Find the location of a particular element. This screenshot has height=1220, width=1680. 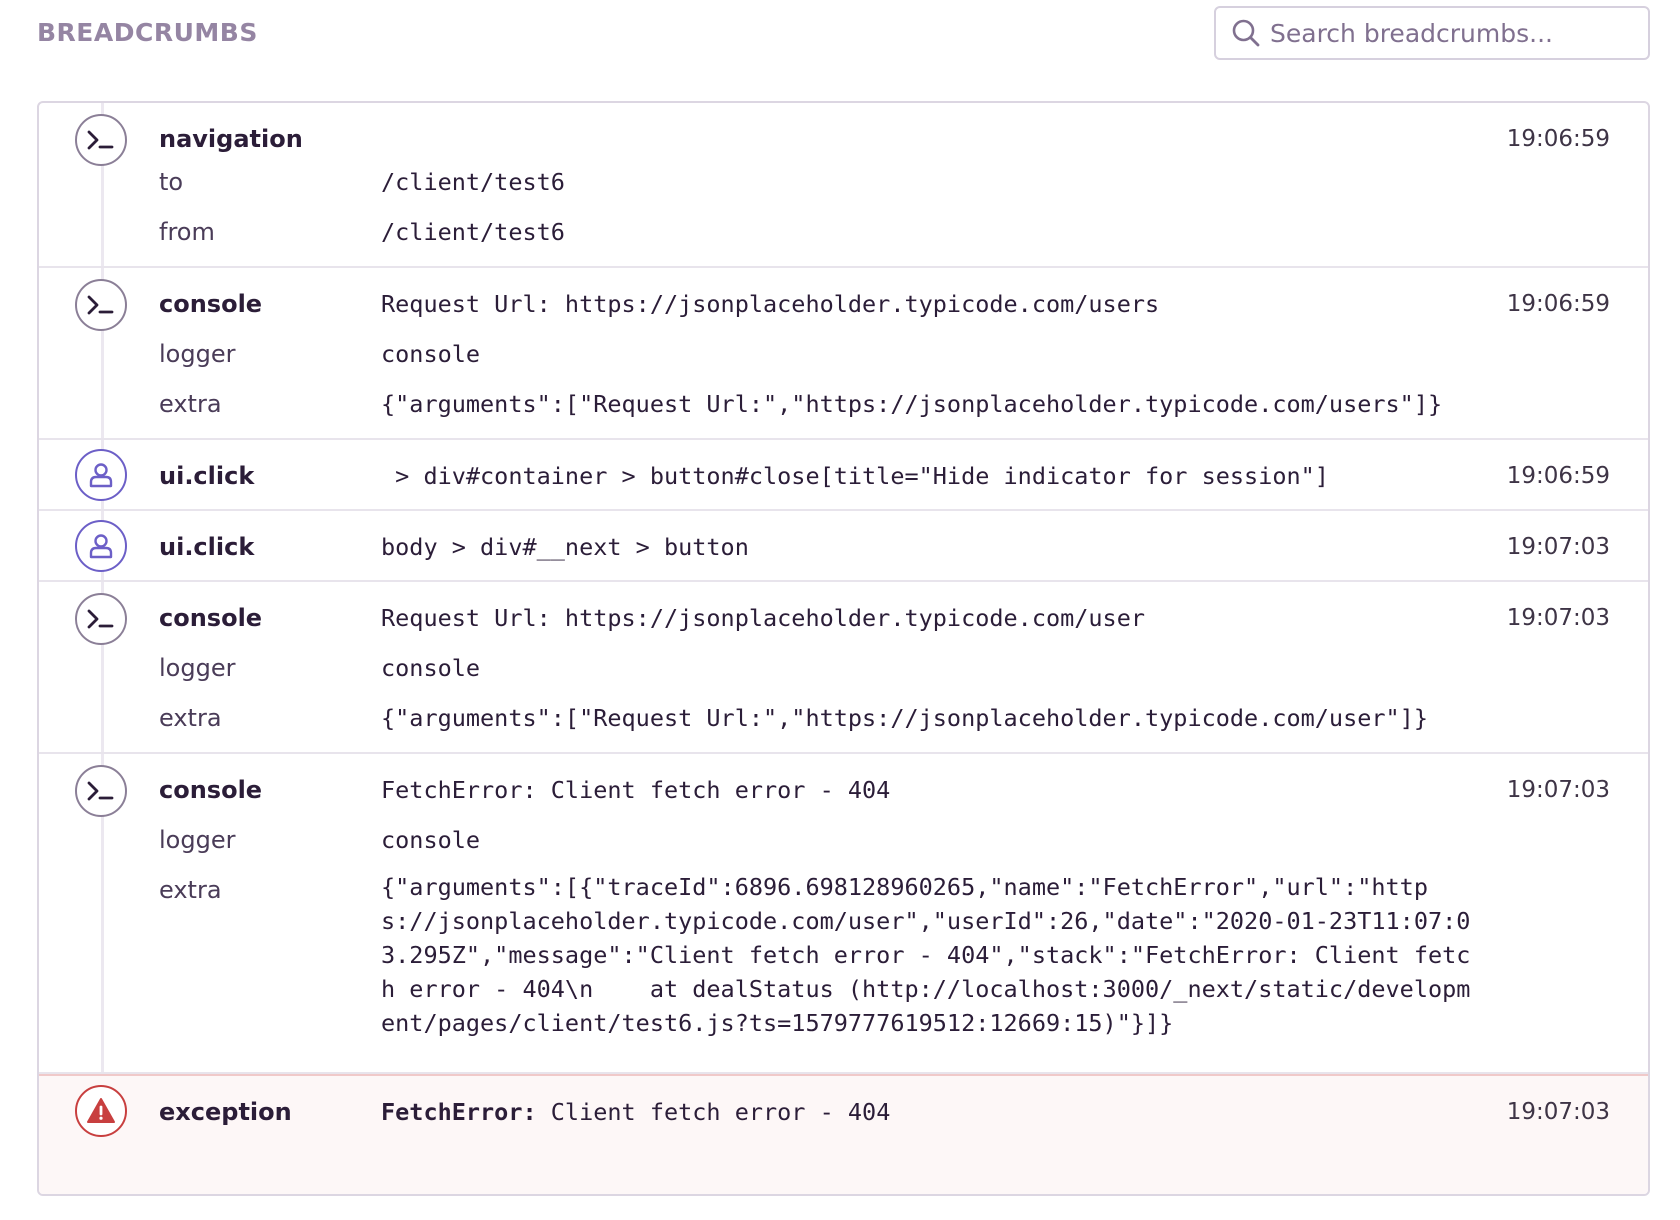

search-icon is located at coordinates (1246, 33).